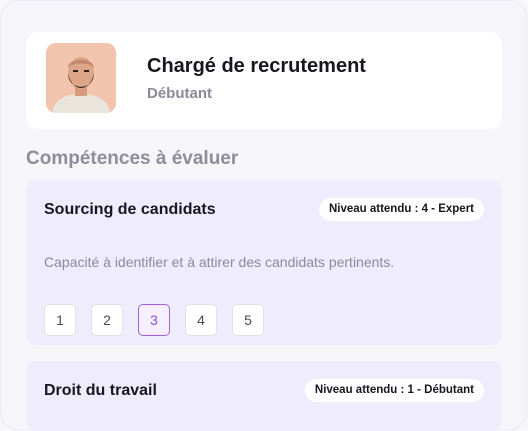 The image size is (528, 431). I want to click on level-button-5: 5, so click(248, 320).